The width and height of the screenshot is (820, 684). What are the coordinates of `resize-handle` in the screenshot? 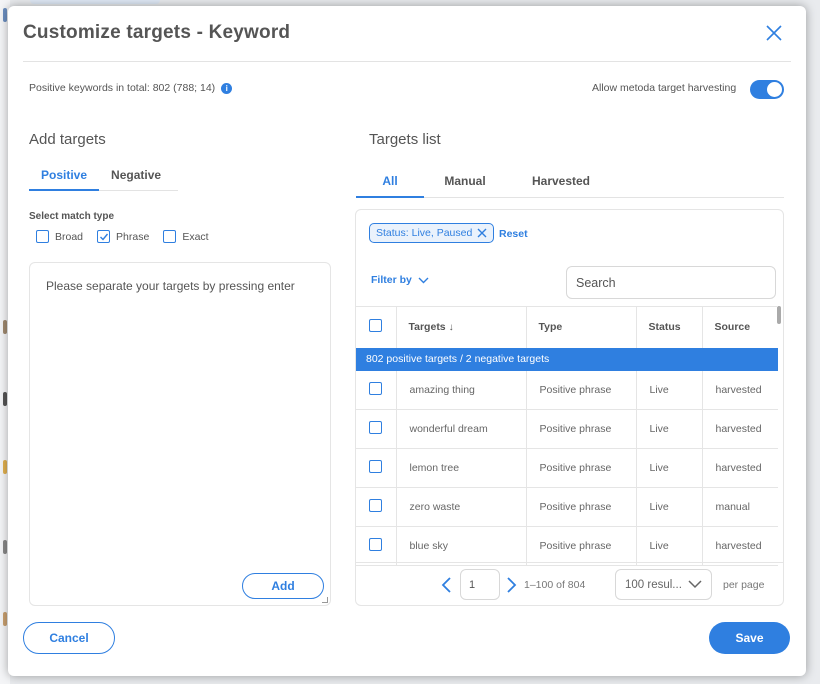 It's located at (325, 600).